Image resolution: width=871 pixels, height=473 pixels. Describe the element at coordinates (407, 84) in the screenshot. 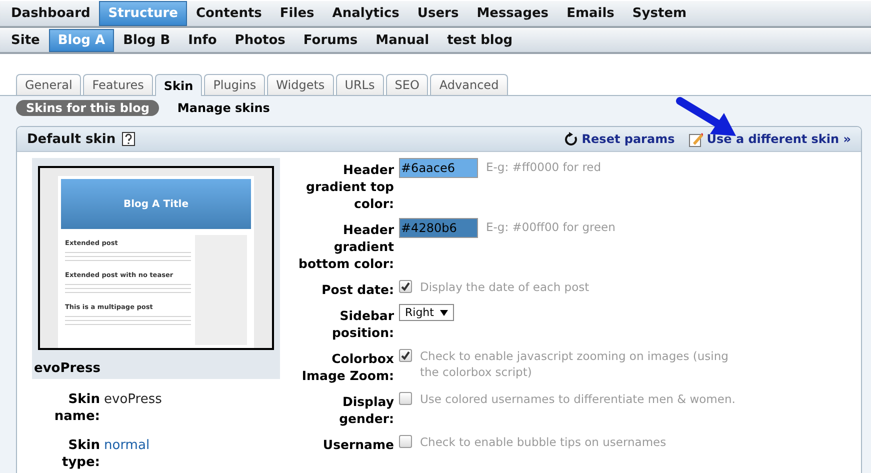

I see `tab: SEO` at that location.